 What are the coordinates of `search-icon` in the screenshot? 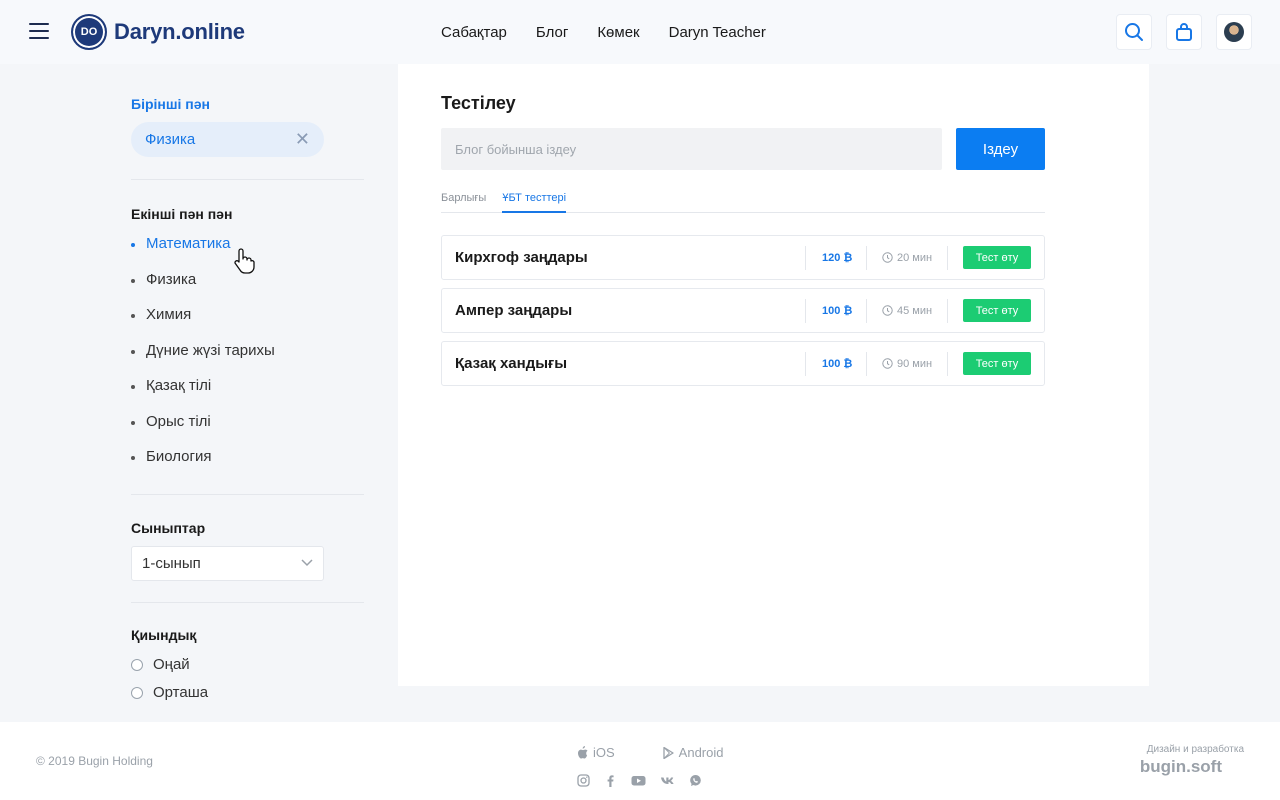 It's located at (1134, 32).